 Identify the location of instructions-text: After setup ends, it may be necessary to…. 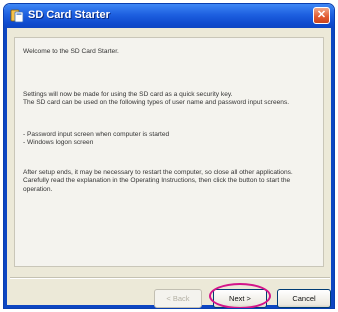
(158, 181).